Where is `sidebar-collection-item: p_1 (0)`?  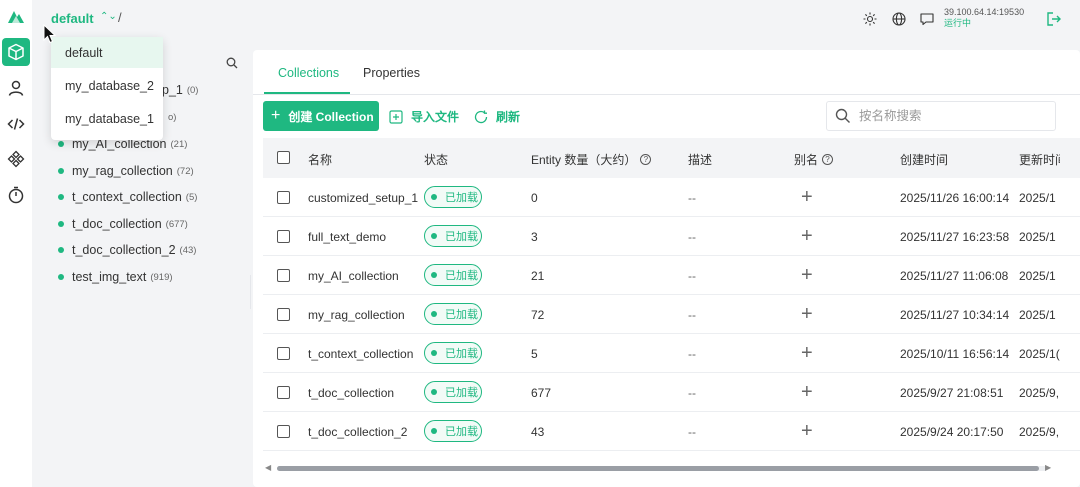 sidebar-collection-item: p_1 (0) is located at coordinates (180, 90).